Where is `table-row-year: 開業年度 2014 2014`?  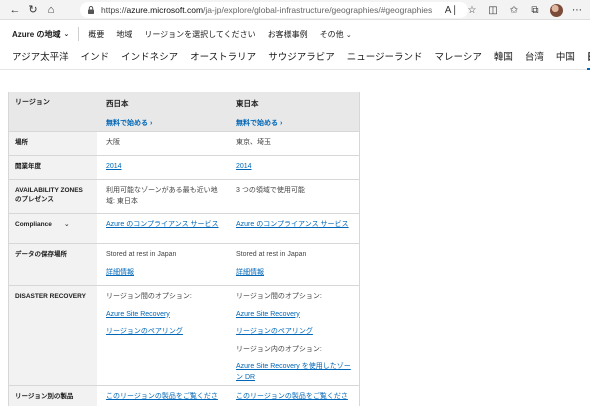 table-row-year: 開業年度 2014 2014 is located at coordinates (184, 168).